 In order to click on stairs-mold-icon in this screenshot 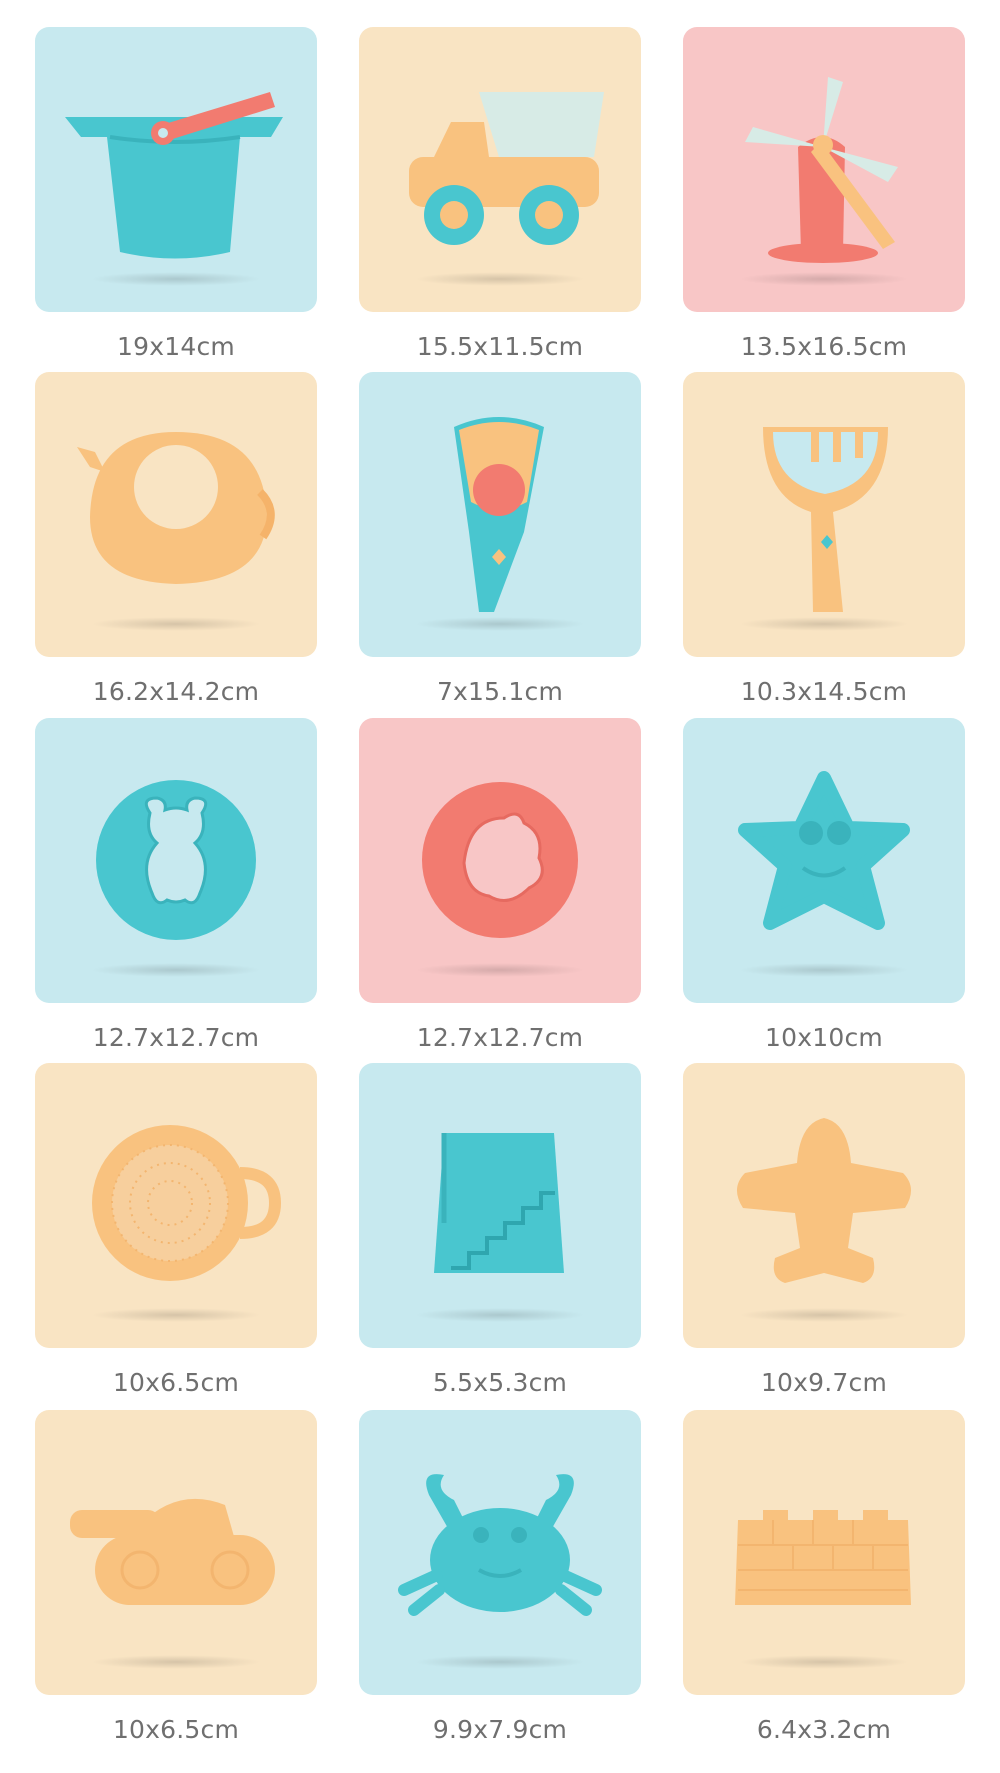, I will do `click(499, 1203)`.